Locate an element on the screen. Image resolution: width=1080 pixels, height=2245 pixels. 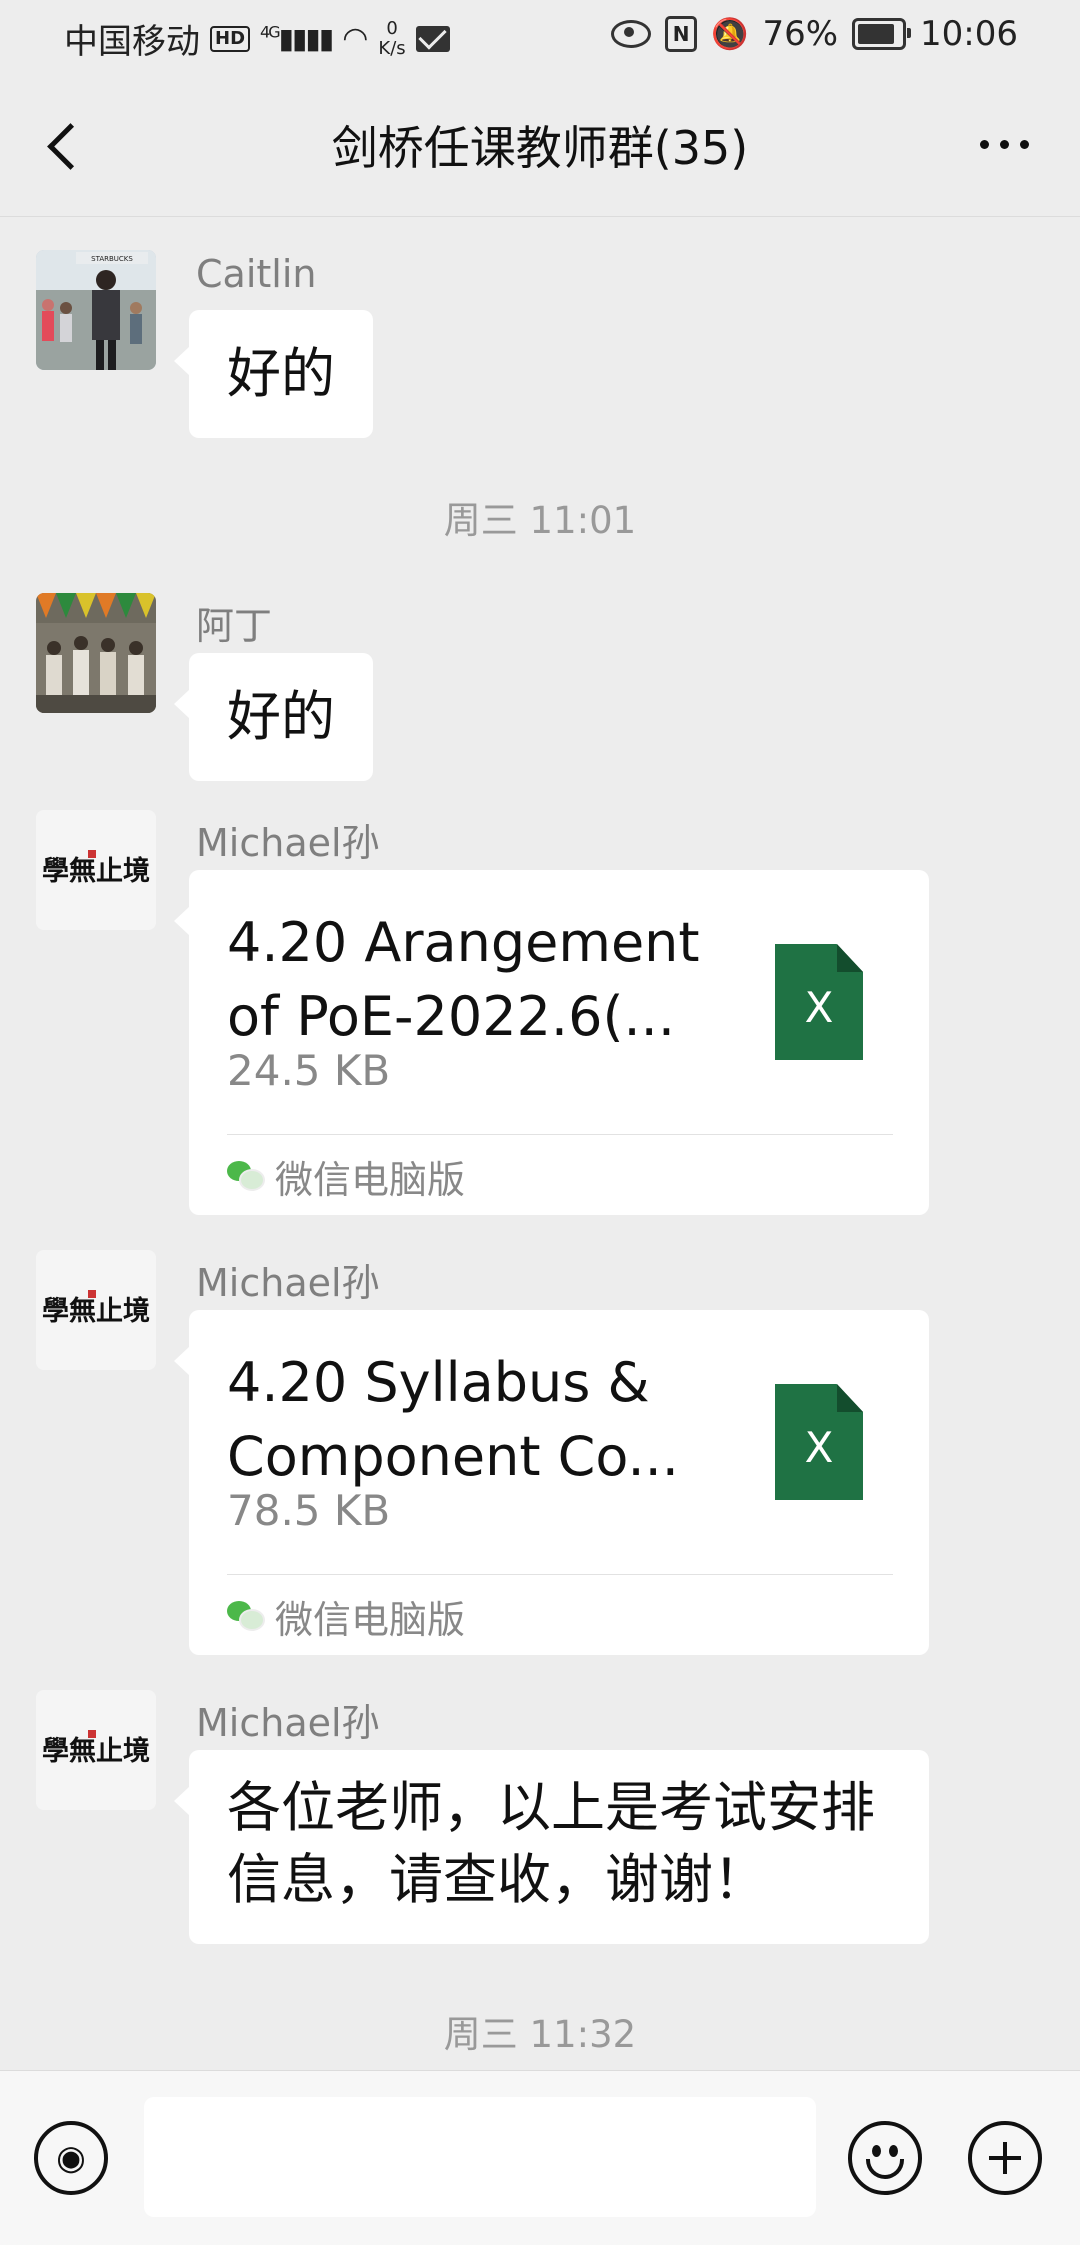
mute-bell-icon: 🔕 is located at coordinates (730, 34).